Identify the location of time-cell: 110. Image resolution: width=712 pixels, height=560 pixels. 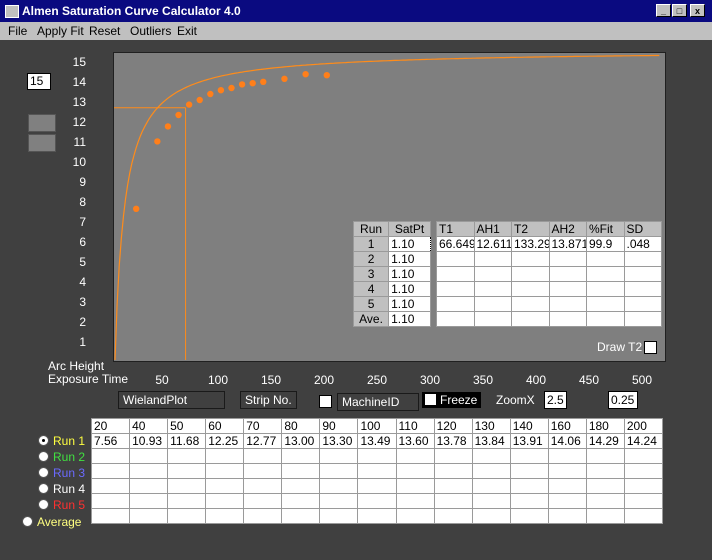
(415, 426).